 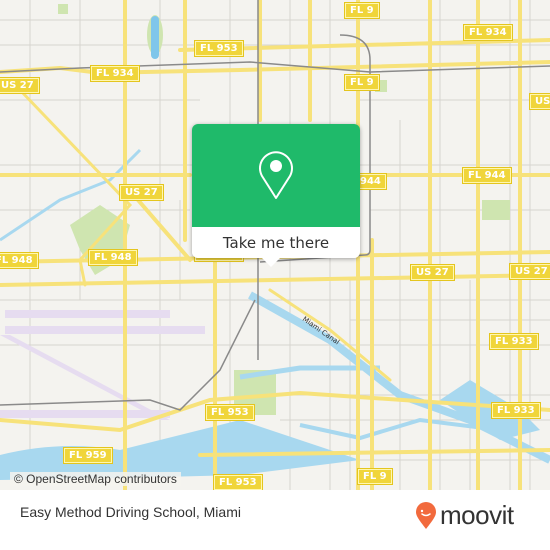 I want to click on route-shield: US, so click(x=539, y=101).